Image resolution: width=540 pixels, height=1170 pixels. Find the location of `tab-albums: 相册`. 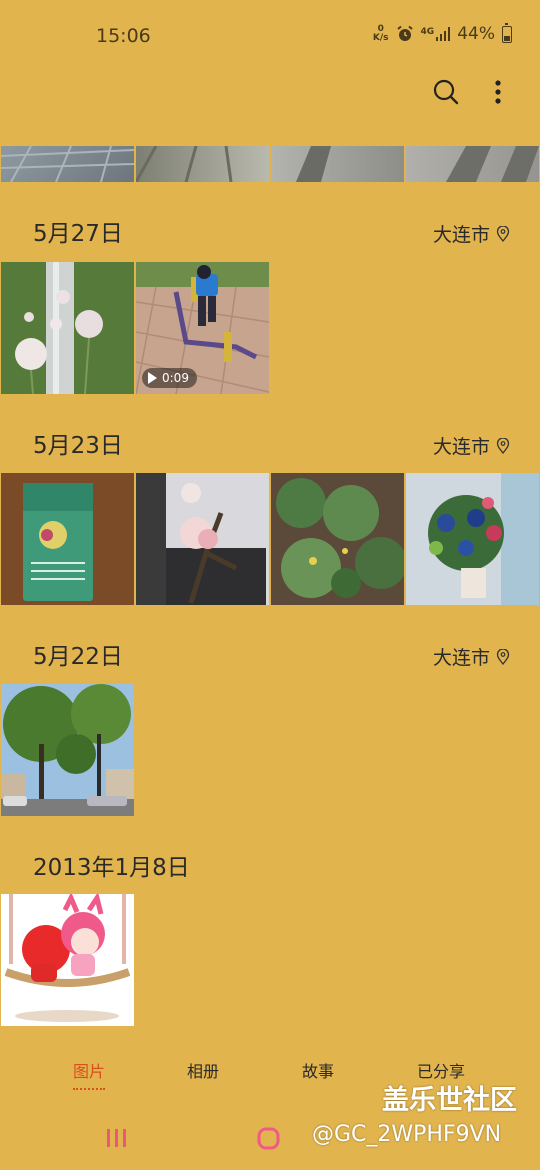

tab-albums: 相册 is located at coordinates (203, 1070).